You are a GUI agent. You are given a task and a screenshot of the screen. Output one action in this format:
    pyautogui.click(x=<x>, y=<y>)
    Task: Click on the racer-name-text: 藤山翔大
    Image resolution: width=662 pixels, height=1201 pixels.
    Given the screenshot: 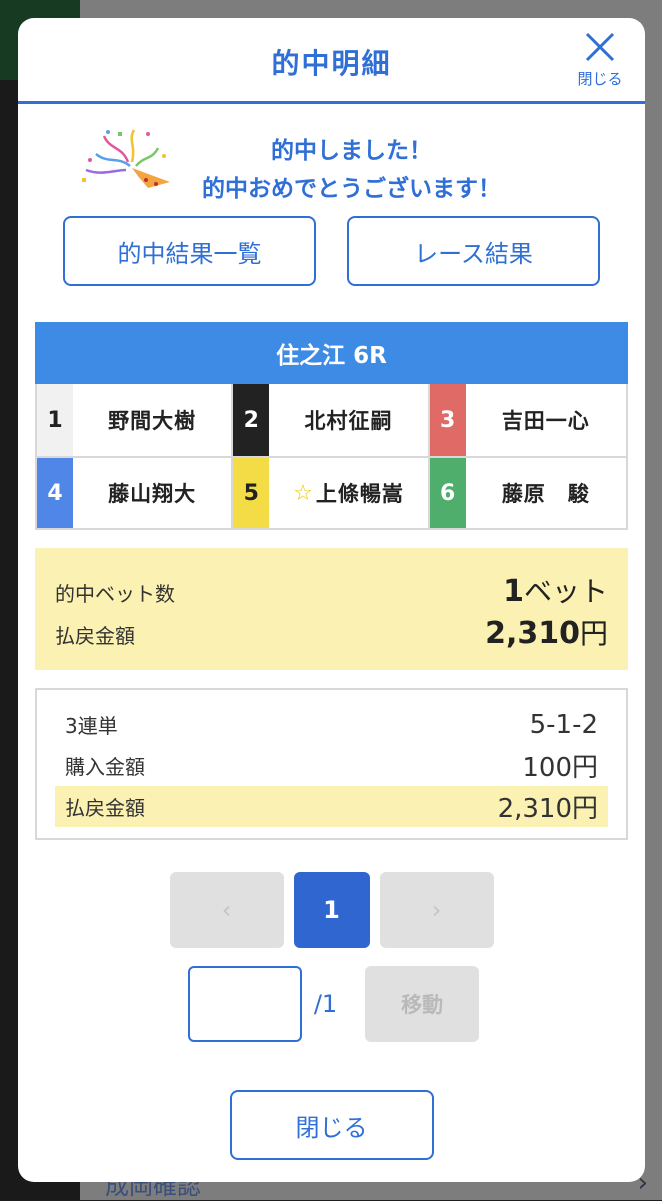 What is the action you would take?
    pyautogui.click(x=152, y=494)
    